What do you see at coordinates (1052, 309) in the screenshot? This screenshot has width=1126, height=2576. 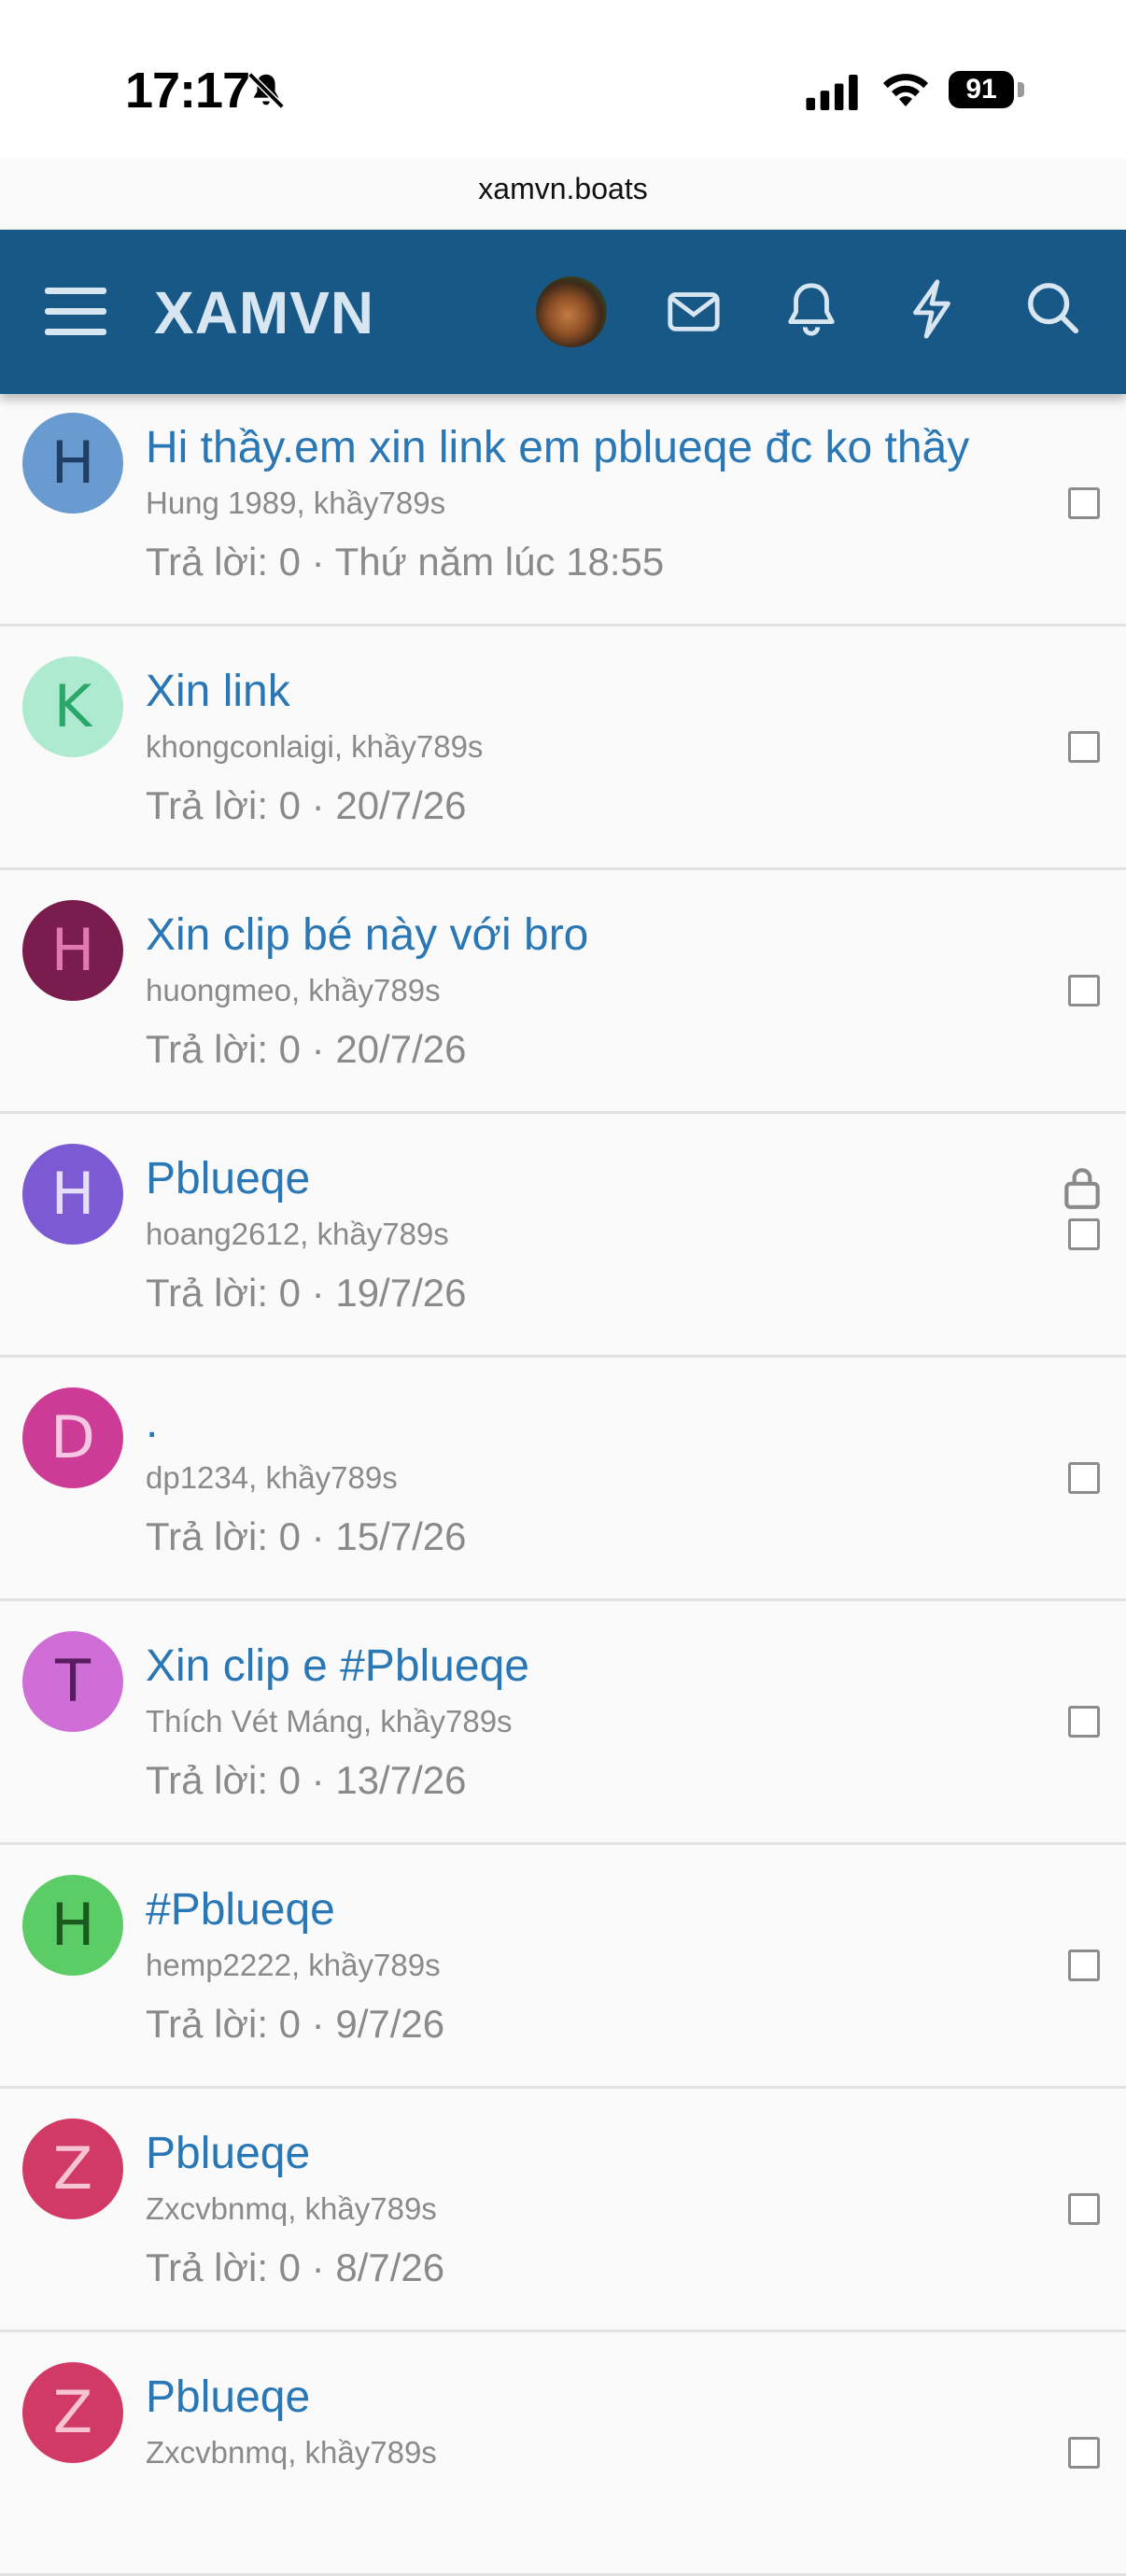 I see `search-icon` at bounding box center [1052, 309].